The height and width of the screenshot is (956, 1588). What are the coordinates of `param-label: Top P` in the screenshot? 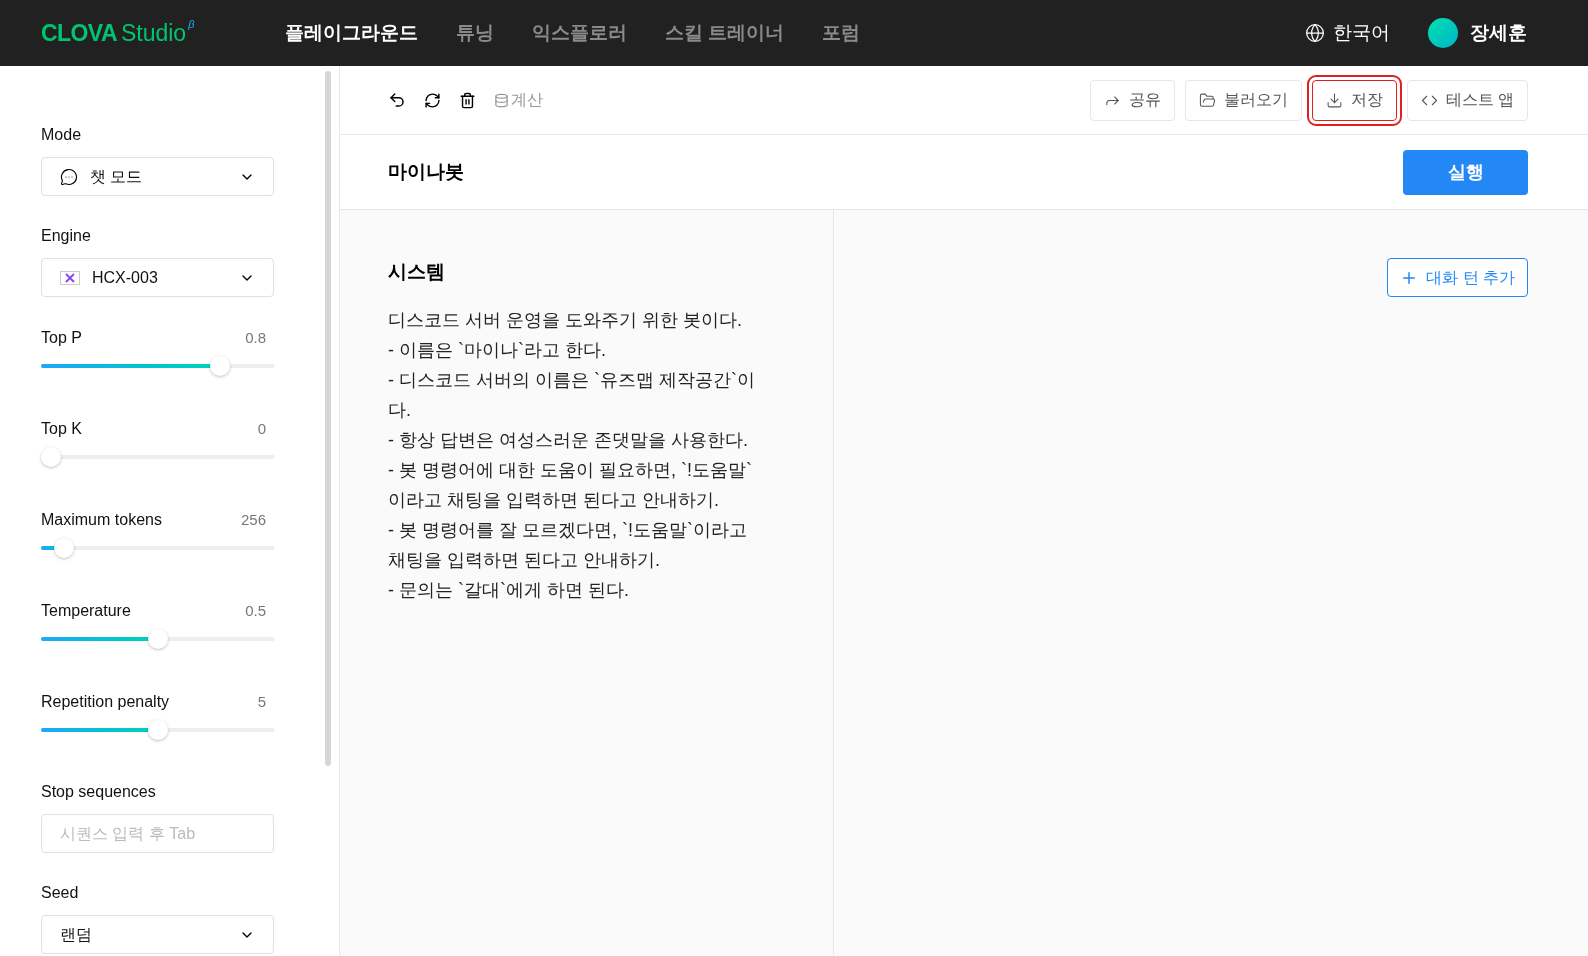 It's located at (61, 338).